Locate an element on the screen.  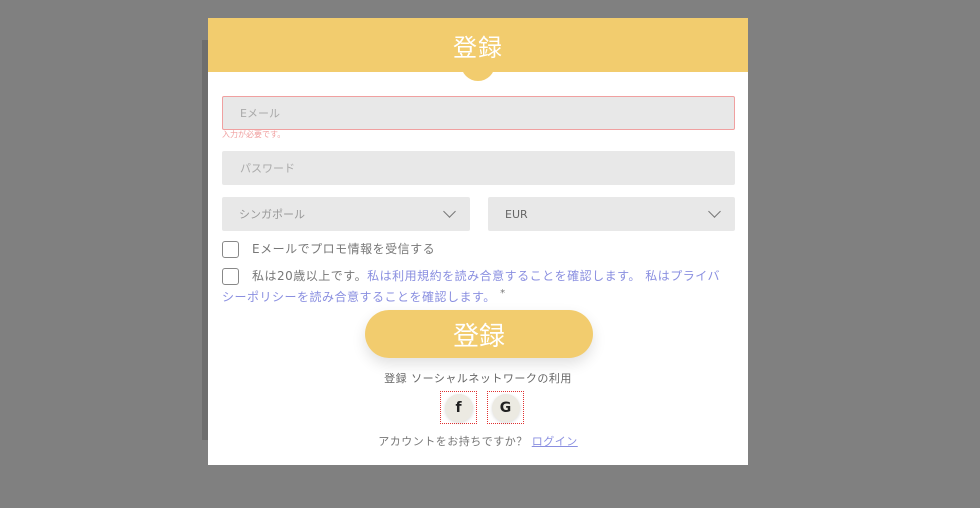
promo-row: Eメールでプロモ情報を受信する is located at coordinates (328, 249).